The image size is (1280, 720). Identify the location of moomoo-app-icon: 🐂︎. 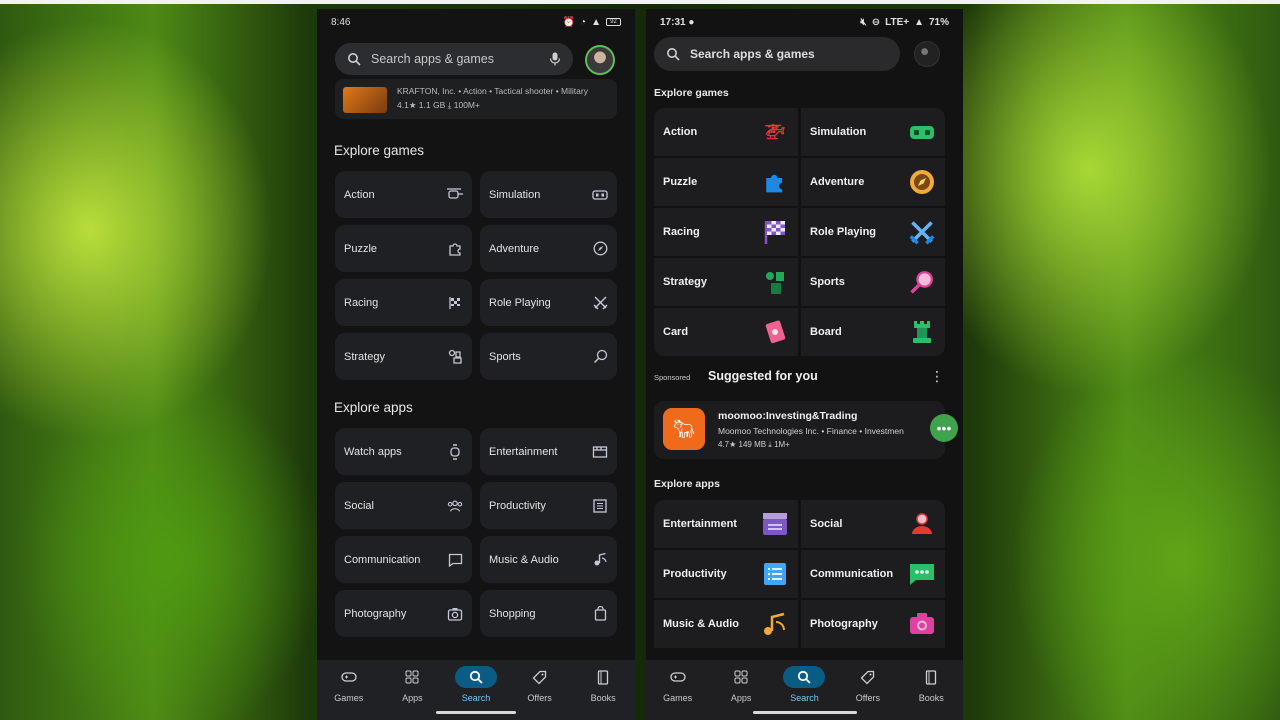
(684, 429).